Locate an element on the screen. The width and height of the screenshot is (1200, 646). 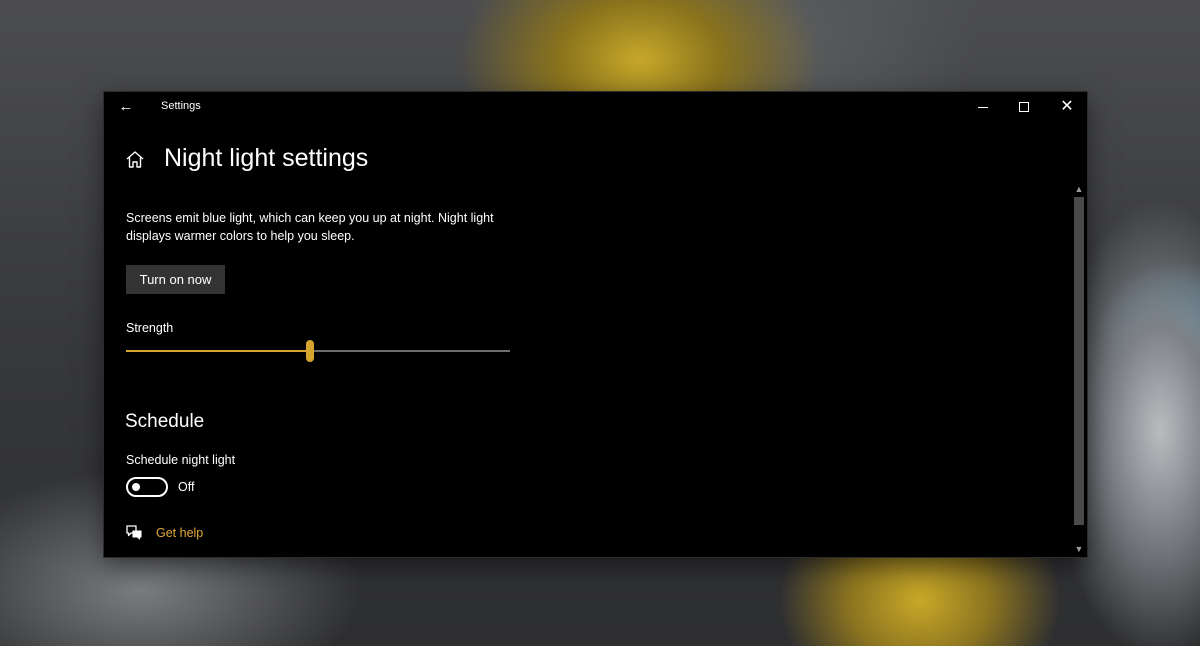
chat-help-icon is located at coordinates (134, 532).